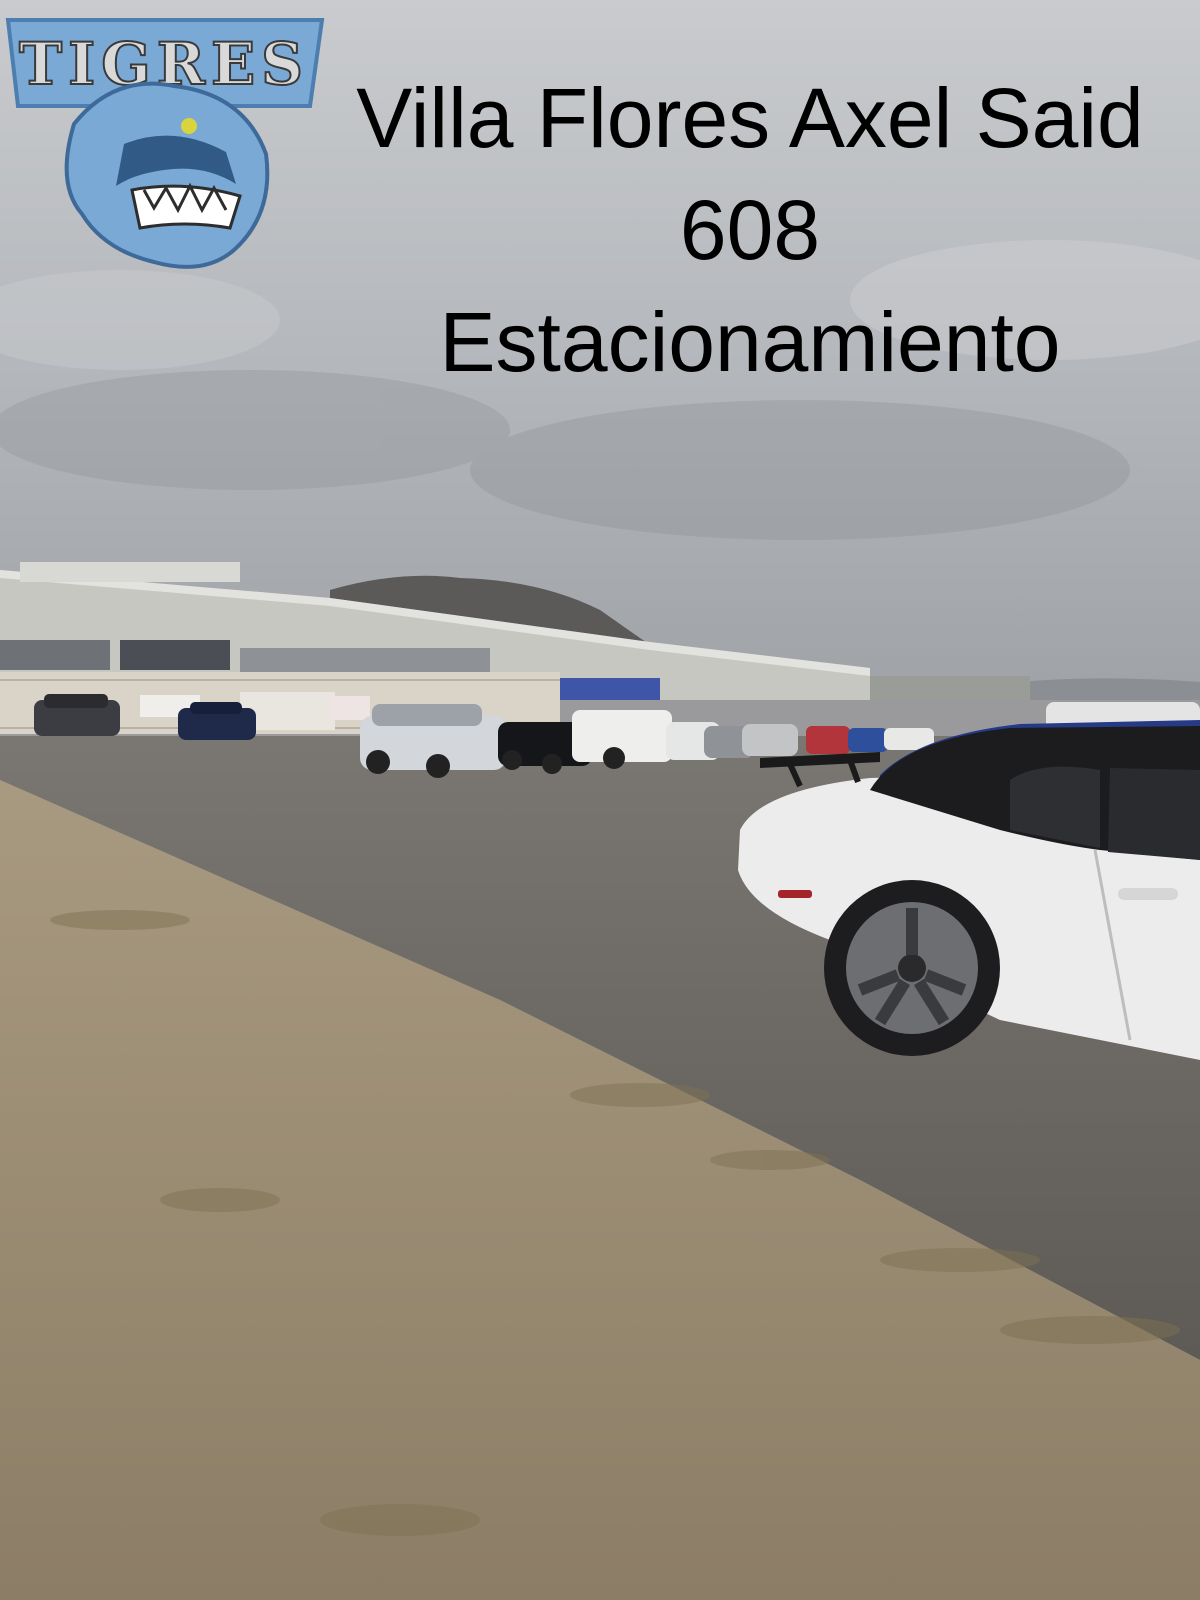 The width and height of the screenshot is (1200, 1600). Describe the element at coordinates (77, 715) in the screenshot. I see `car-gray-left` at that location.